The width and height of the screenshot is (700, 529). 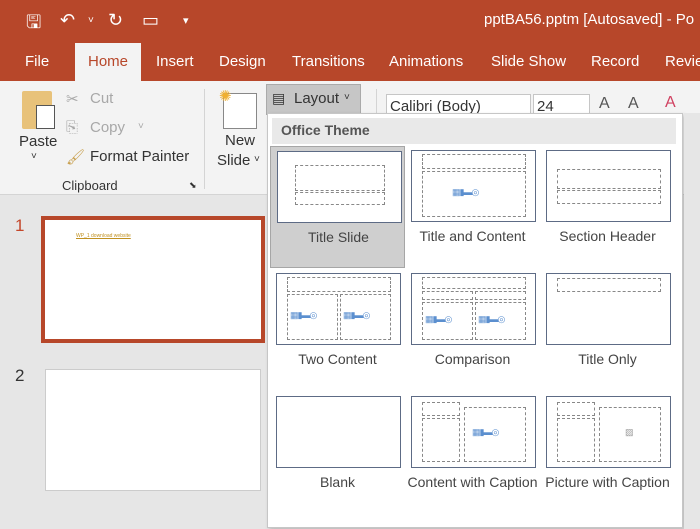 What do you see at coordinates (607, 453) in the screenshot?
I see `layout-picture-with-caption: ▨ Picture with Caption` at bounding box center [607, 453].